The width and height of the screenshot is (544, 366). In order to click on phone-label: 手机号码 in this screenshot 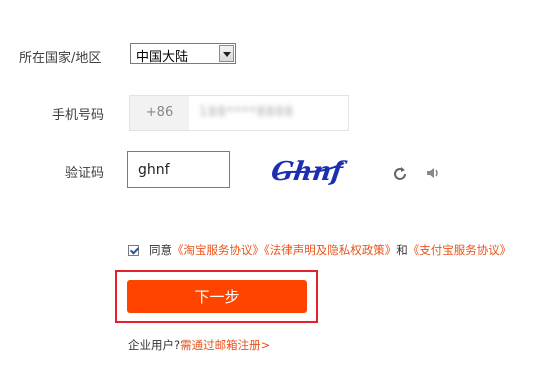, I will do `click(78, 115)`.